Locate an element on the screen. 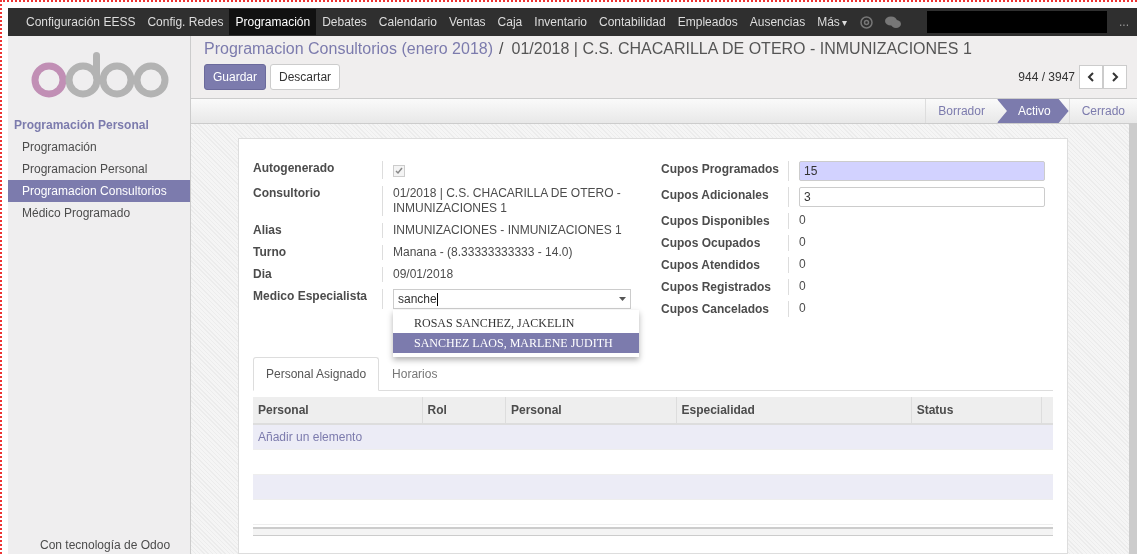 The height and width of the screenshot is (554, 1137). chevron-right-icon is located at coordinates (1115, 77).